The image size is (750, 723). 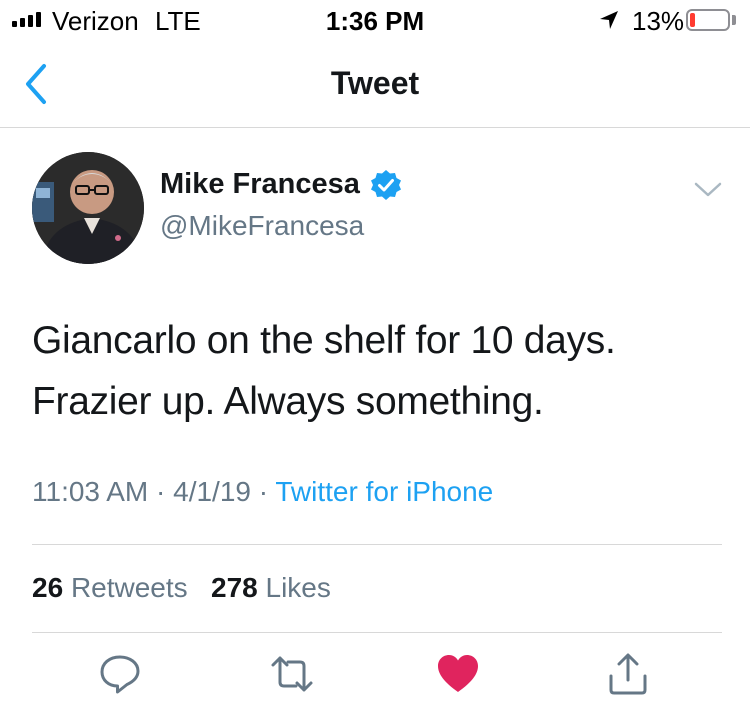 I want to click on avatar-image, so click(x=88, y=208).